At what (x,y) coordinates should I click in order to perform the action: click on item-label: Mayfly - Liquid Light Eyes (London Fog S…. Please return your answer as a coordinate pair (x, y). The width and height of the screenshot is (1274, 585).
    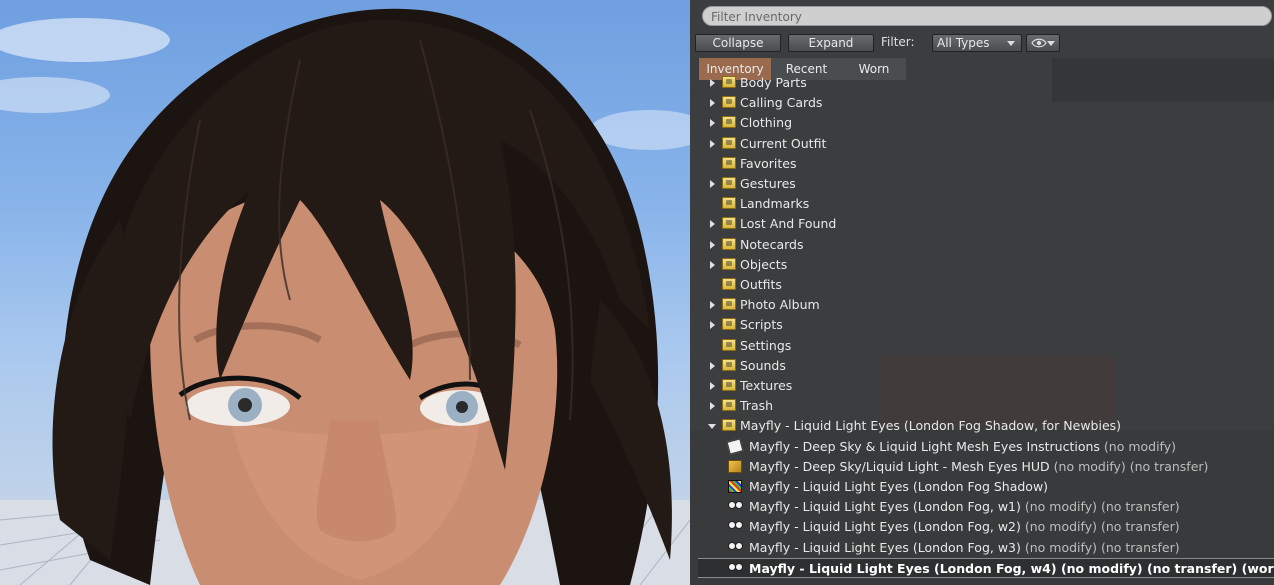
    Looking at the image, I should click on (898, 486).